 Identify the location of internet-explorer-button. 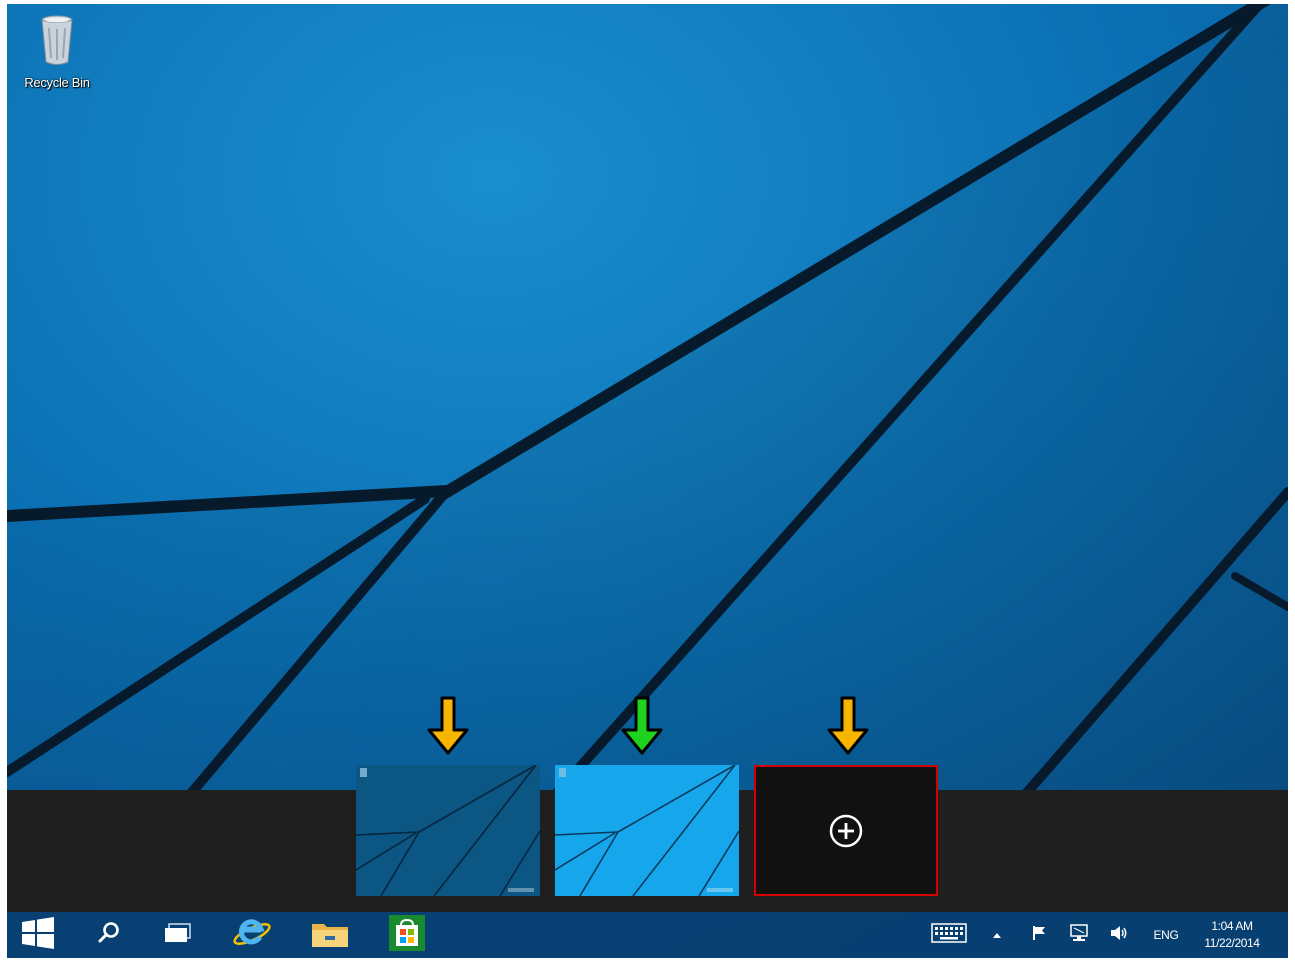
(252, 935).